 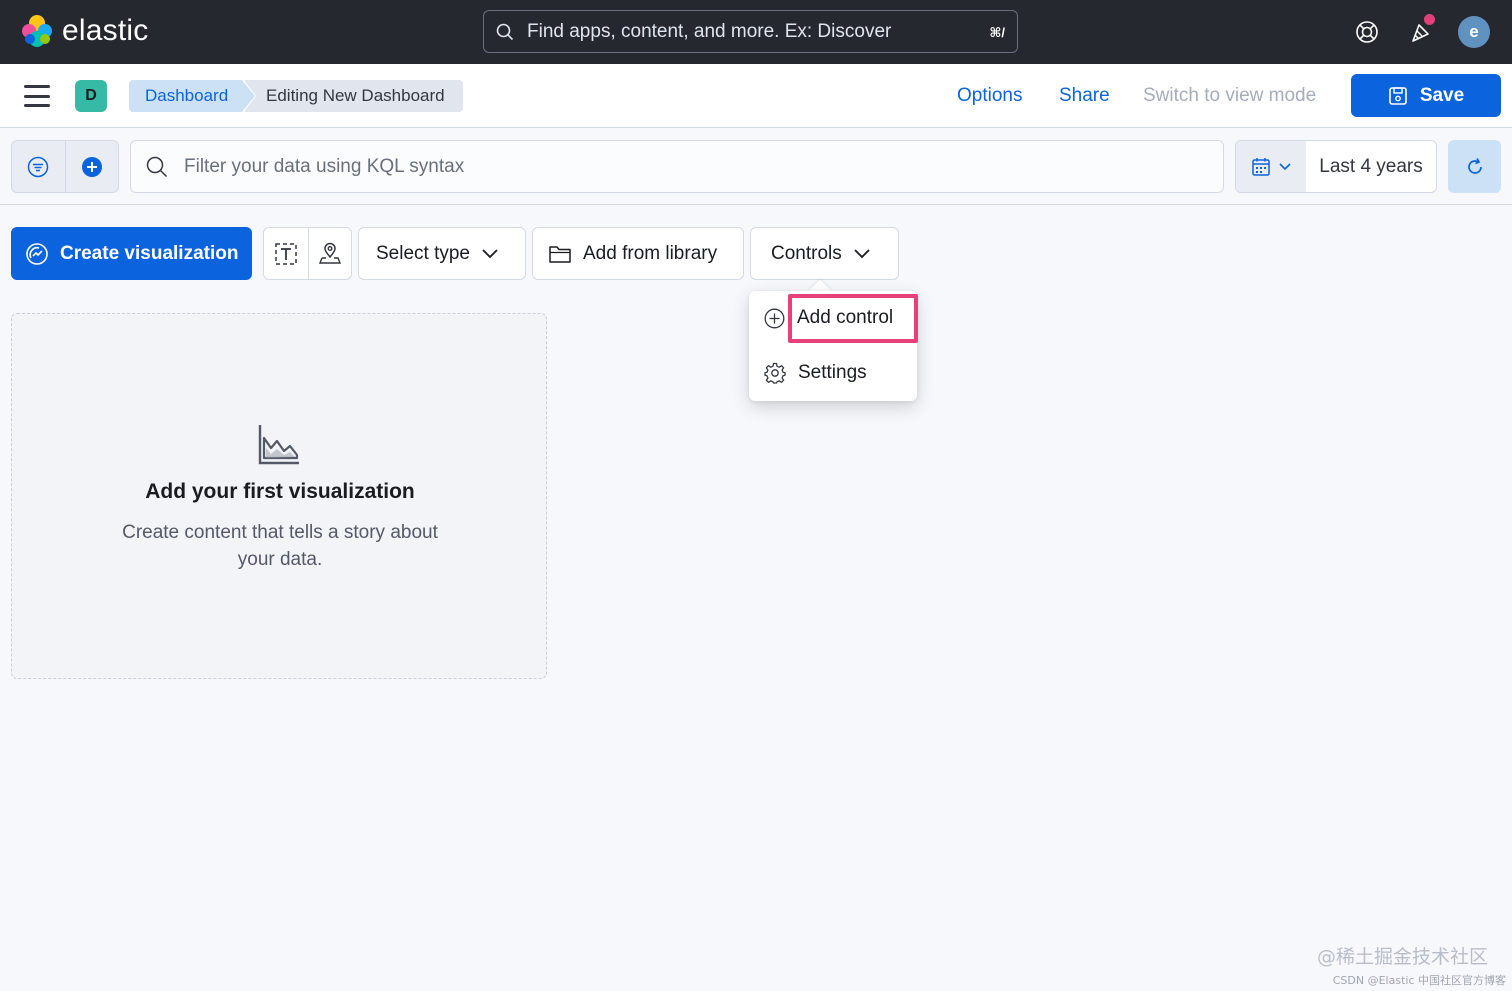 I want to click on breadcrumb-dashboard: Dashboard, so click(x=192, y=96).